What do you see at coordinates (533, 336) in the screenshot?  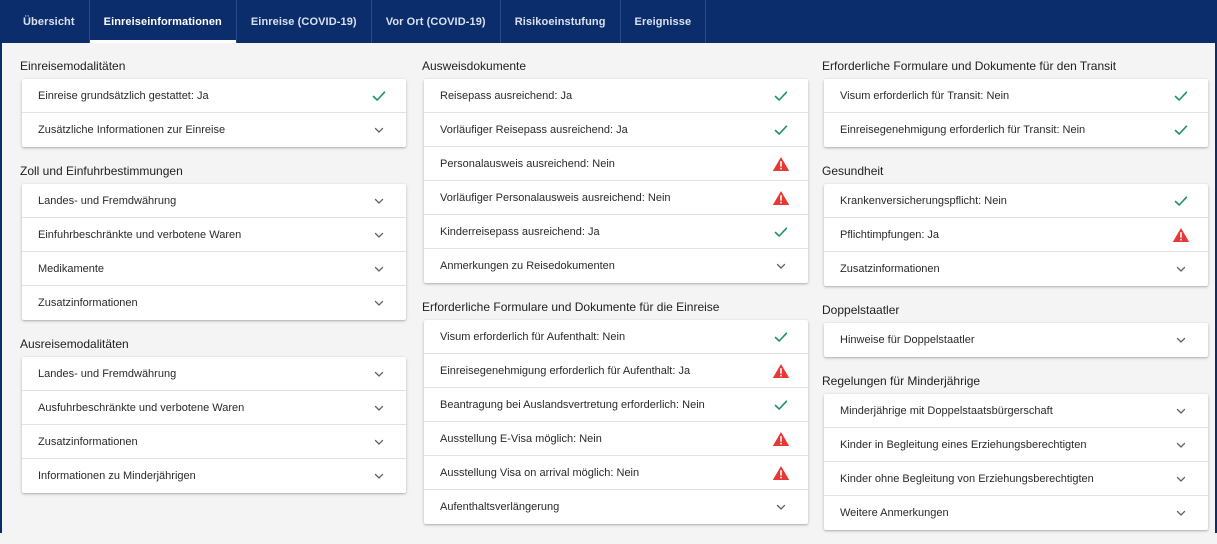 I see `list-item-label: Visum erforderlich für Aufenthalt: Nein` at bounding box center [533, 336].